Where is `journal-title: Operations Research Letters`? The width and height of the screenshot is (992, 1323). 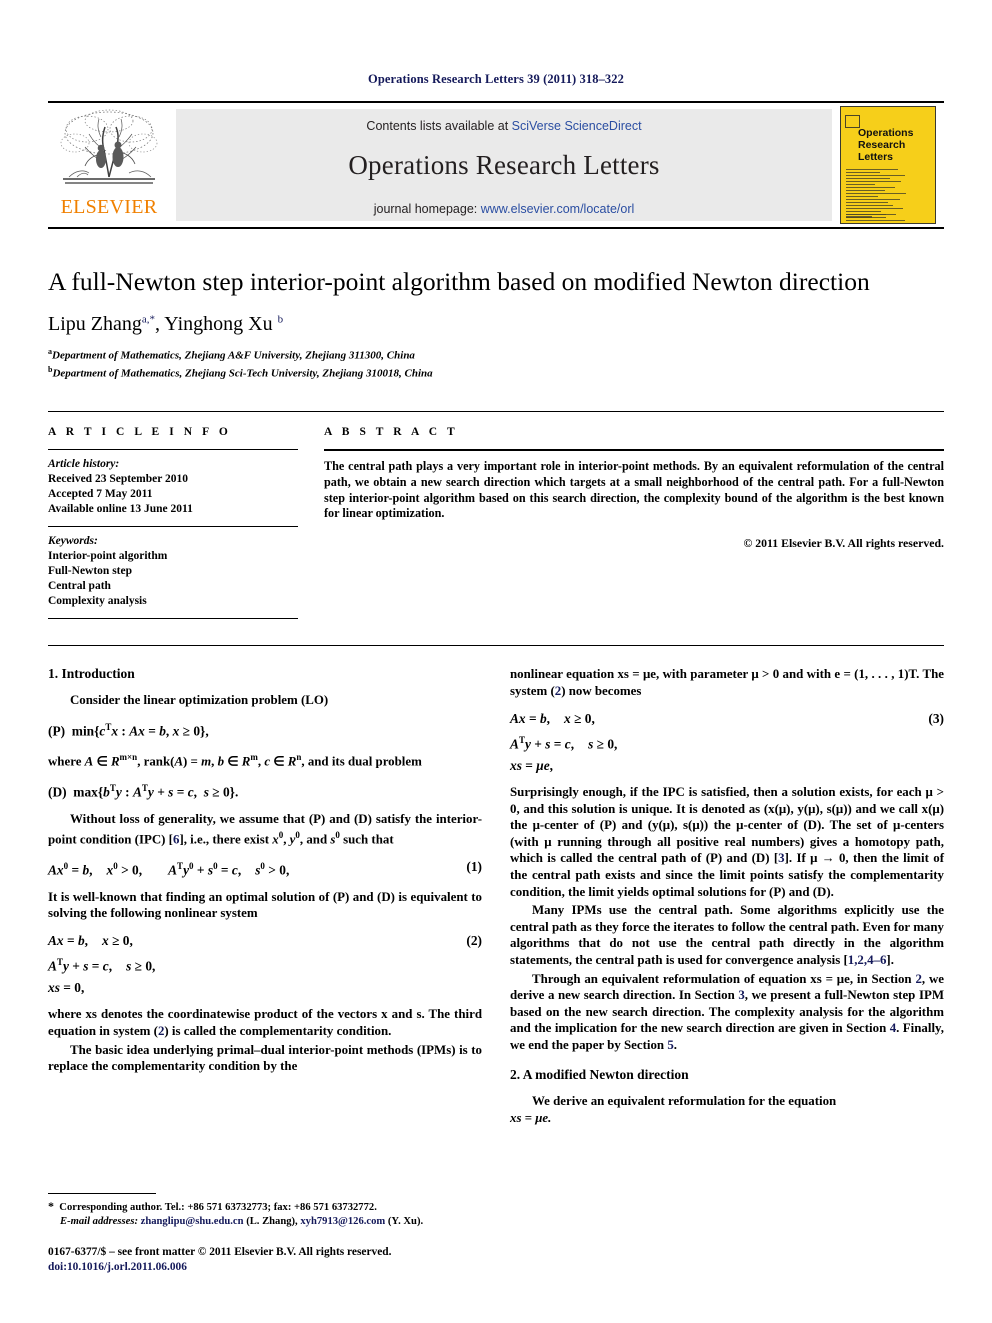 journal-title: Operations Research Letters is located at coordinates (504, 164).